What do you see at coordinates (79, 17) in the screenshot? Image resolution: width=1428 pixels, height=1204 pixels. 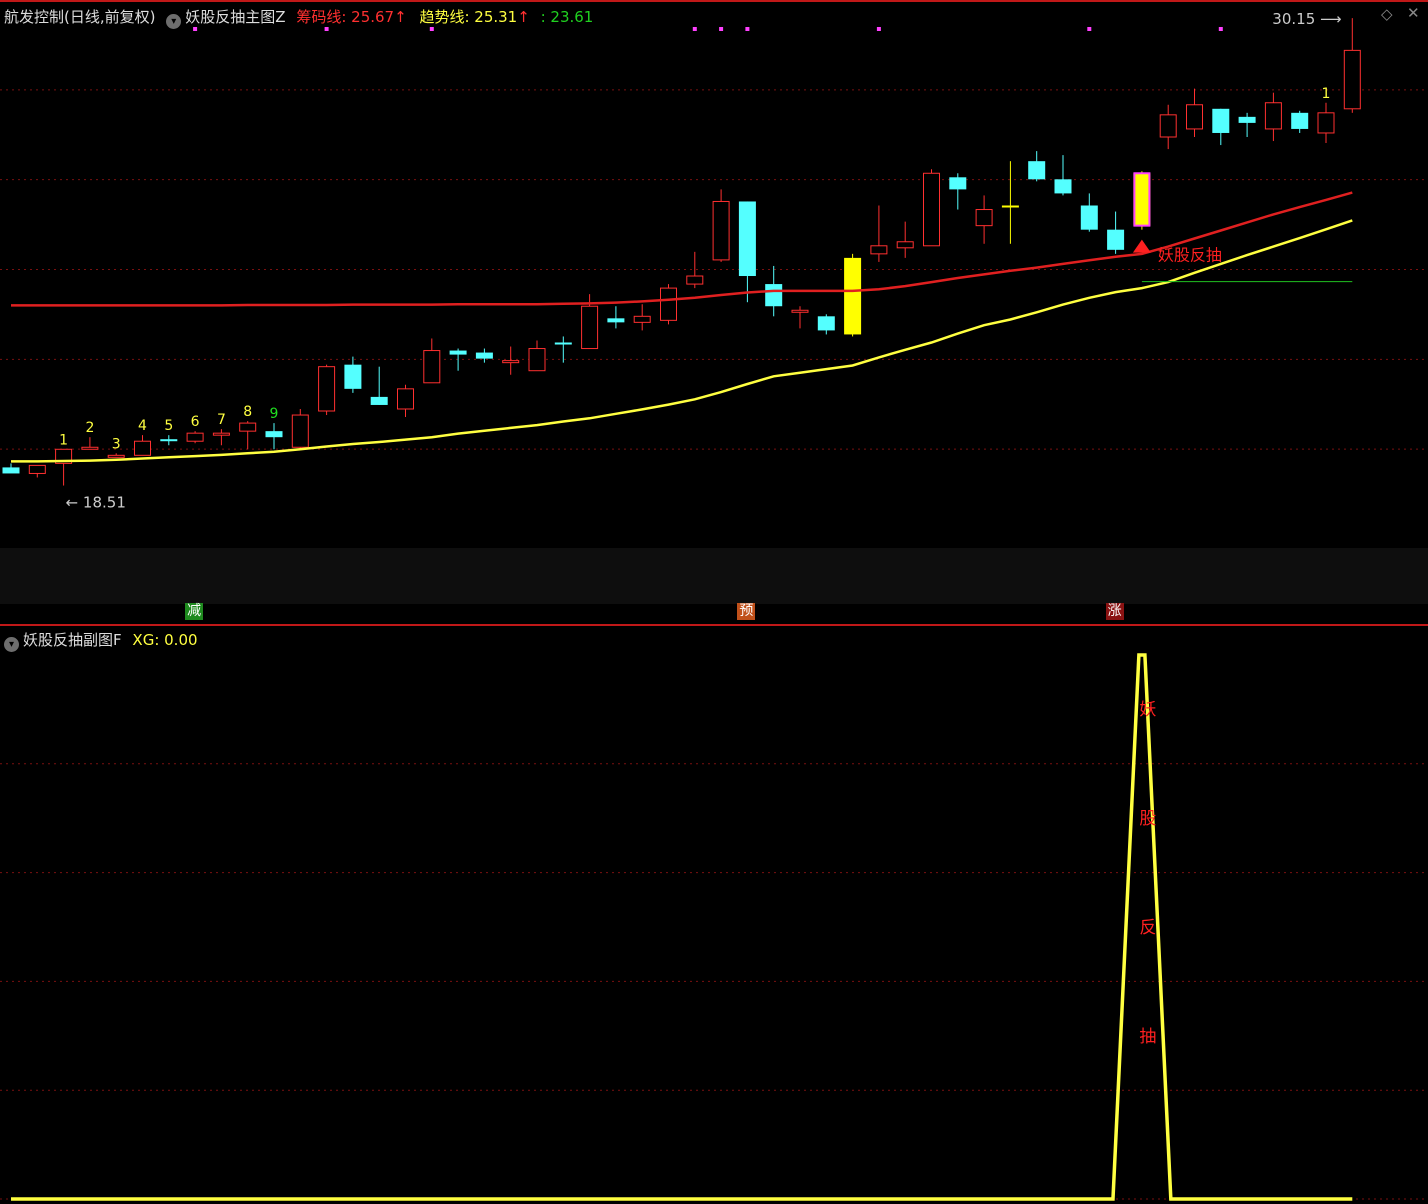 I see `stock-title: 航发控制(日线,前复权)` at bounding box center [79, 17].